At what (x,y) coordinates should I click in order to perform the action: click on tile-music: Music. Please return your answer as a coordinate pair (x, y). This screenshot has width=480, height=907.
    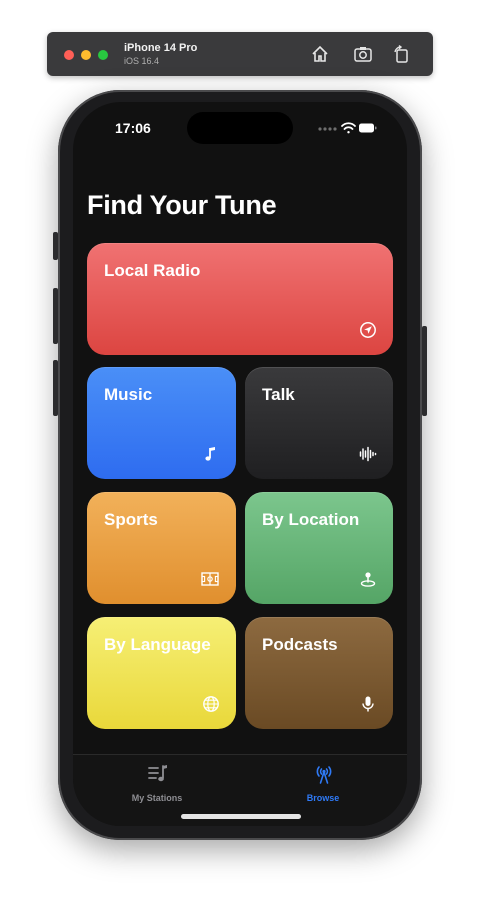
    Looking at the image, I should click on (161, 423).